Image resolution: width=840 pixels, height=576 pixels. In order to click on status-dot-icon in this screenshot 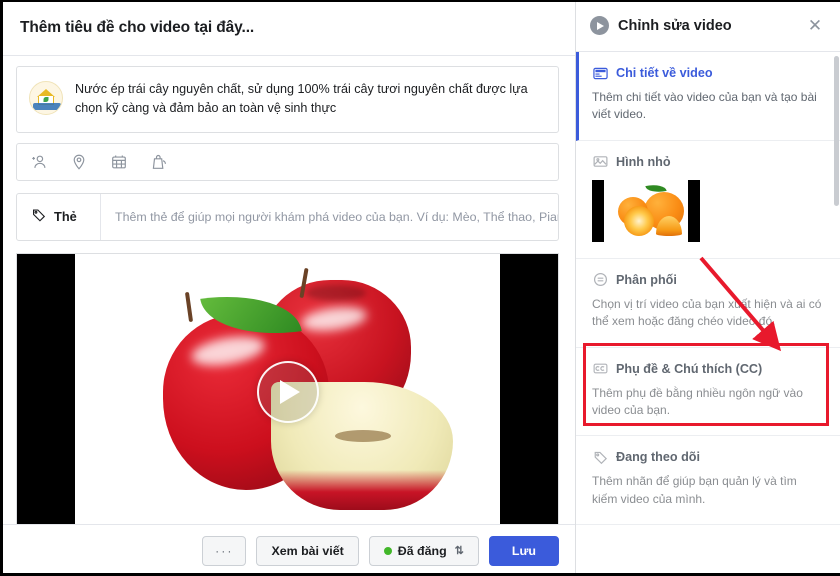, I will do `click(387, 550)`.